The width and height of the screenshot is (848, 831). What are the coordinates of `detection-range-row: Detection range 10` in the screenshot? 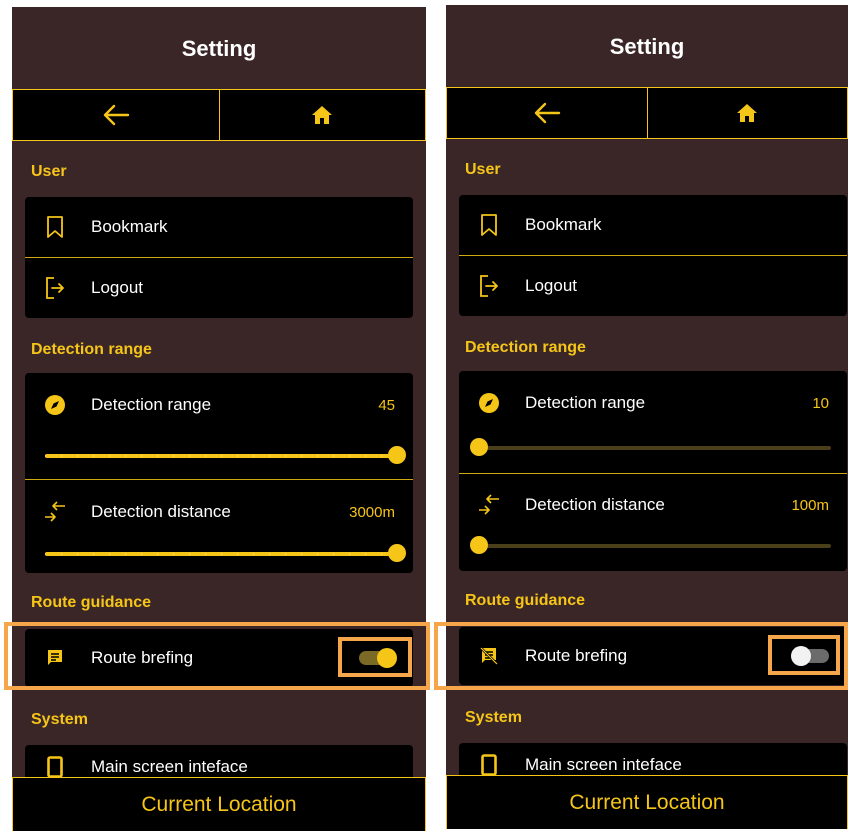 It's located at (653, 403).